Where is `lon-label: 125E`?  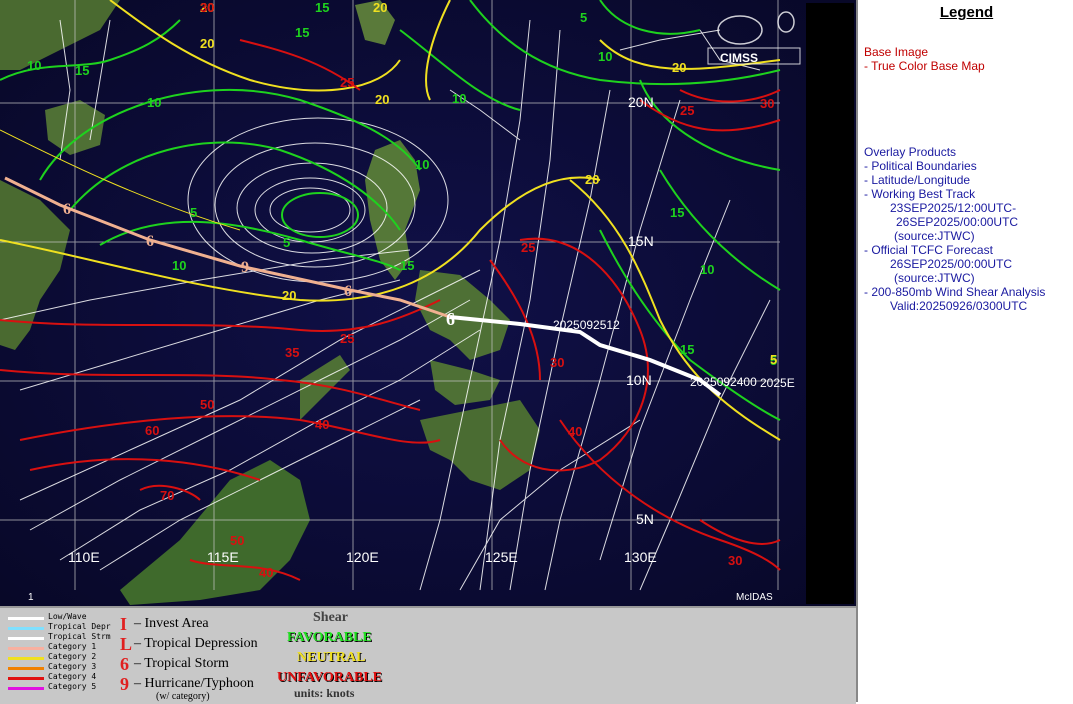
lon-label: 125E is located at coordinates (501, 557).